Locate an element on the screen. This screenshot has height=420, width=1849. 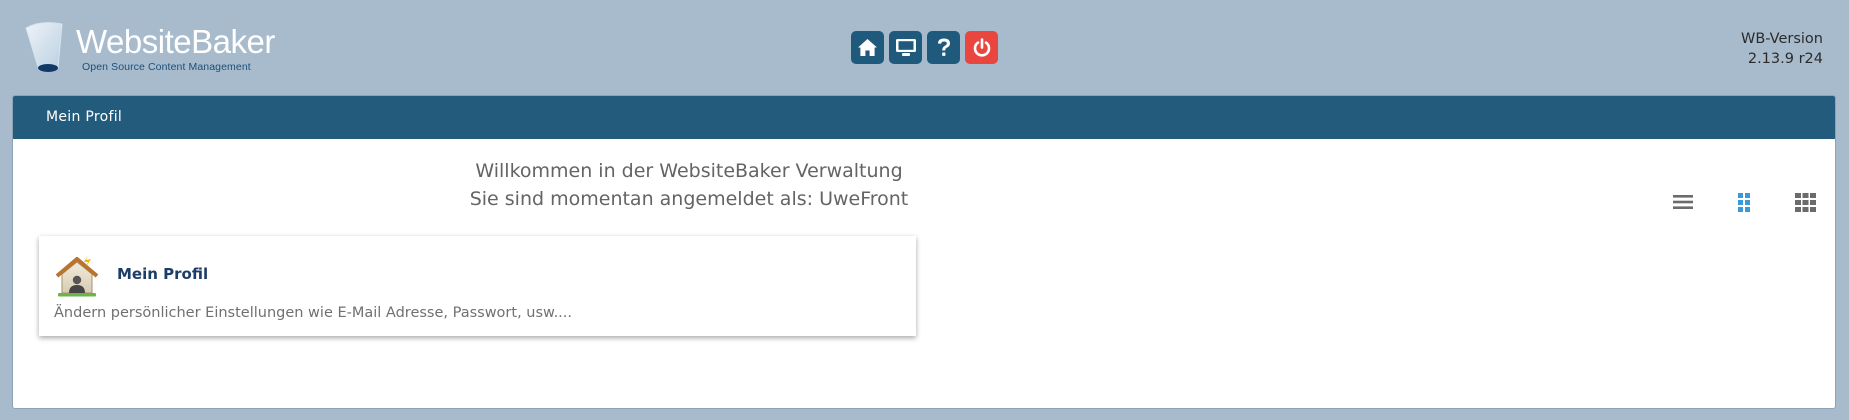
version-number: 2.13.9 r24 is located at coordinates (1785, 59).